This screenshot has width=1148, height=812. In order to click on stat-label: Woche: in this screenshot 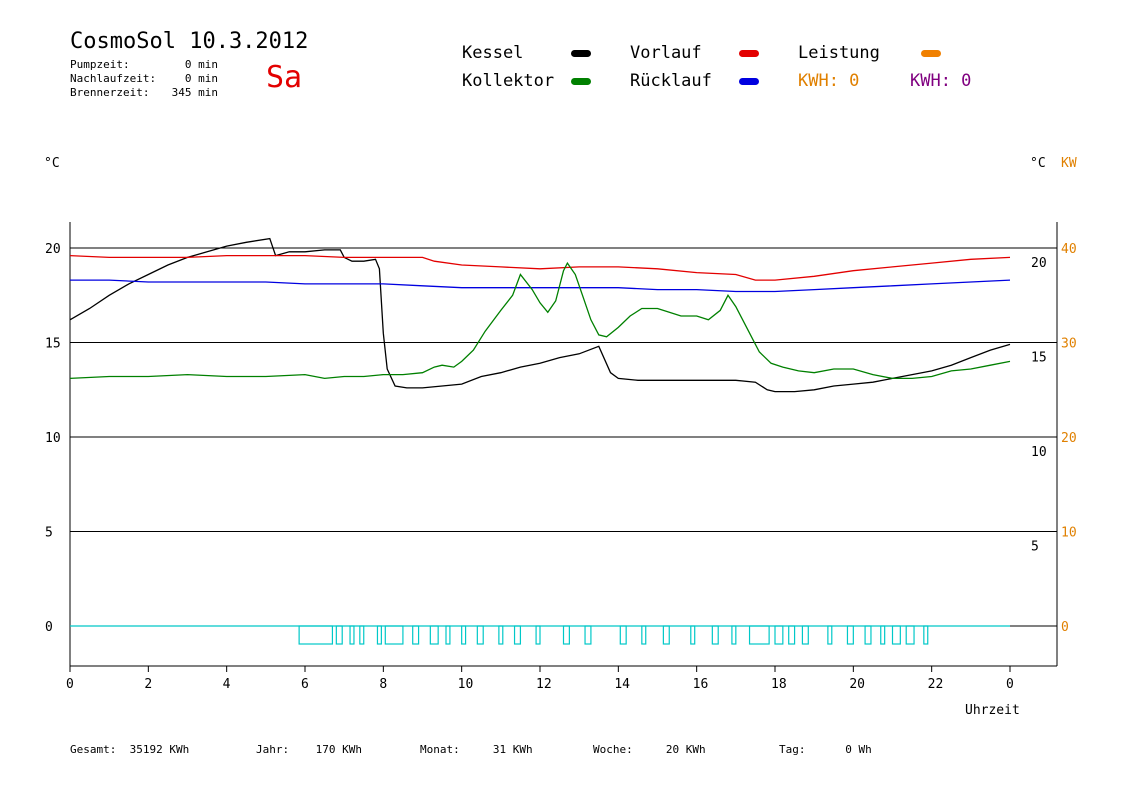, I will do `click(613, 749)`.